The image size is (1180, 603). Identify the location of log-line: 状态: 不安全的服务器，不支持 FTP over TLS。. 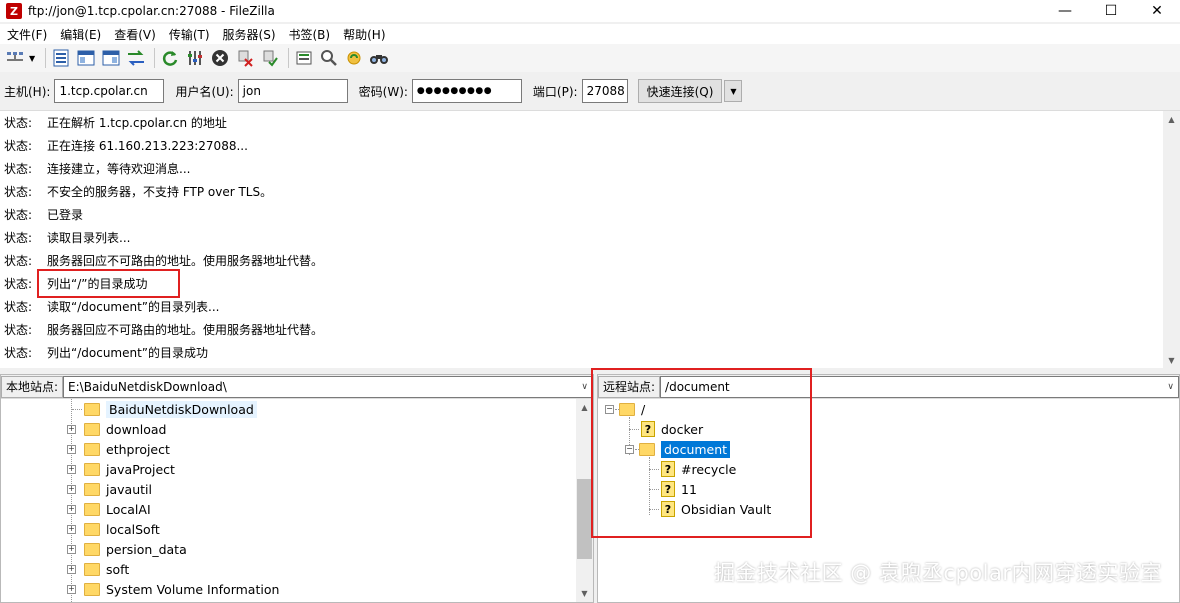
(138, 191).